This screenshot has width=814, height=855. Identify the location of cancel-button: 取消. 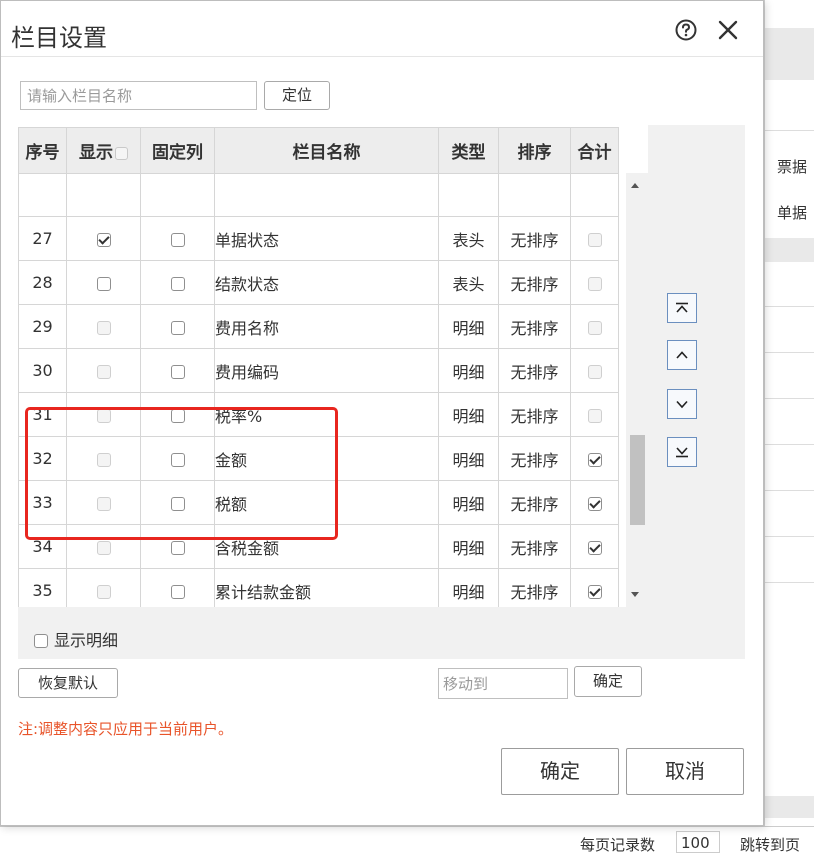
(685, 771).